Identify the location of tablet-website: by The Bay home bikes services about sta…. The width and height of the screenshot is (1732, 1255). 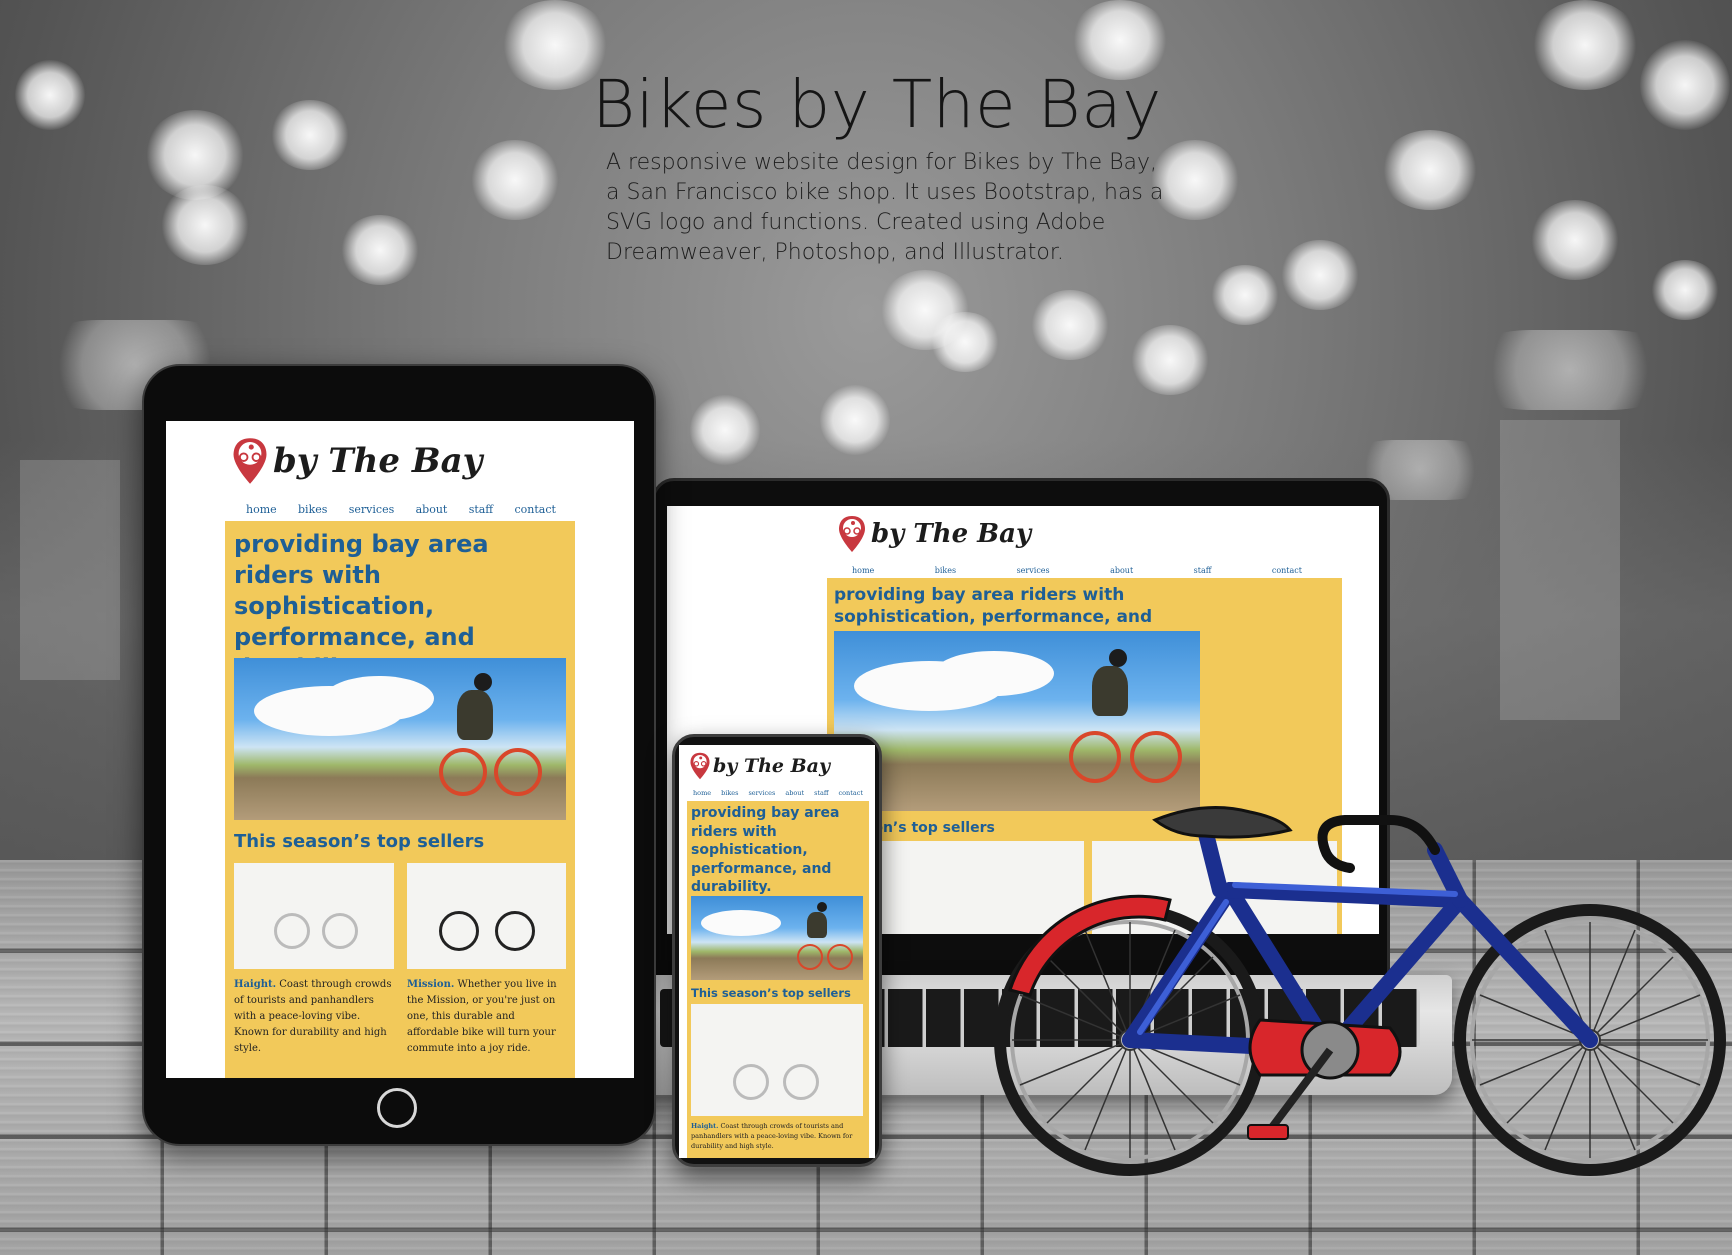
(400, 749).